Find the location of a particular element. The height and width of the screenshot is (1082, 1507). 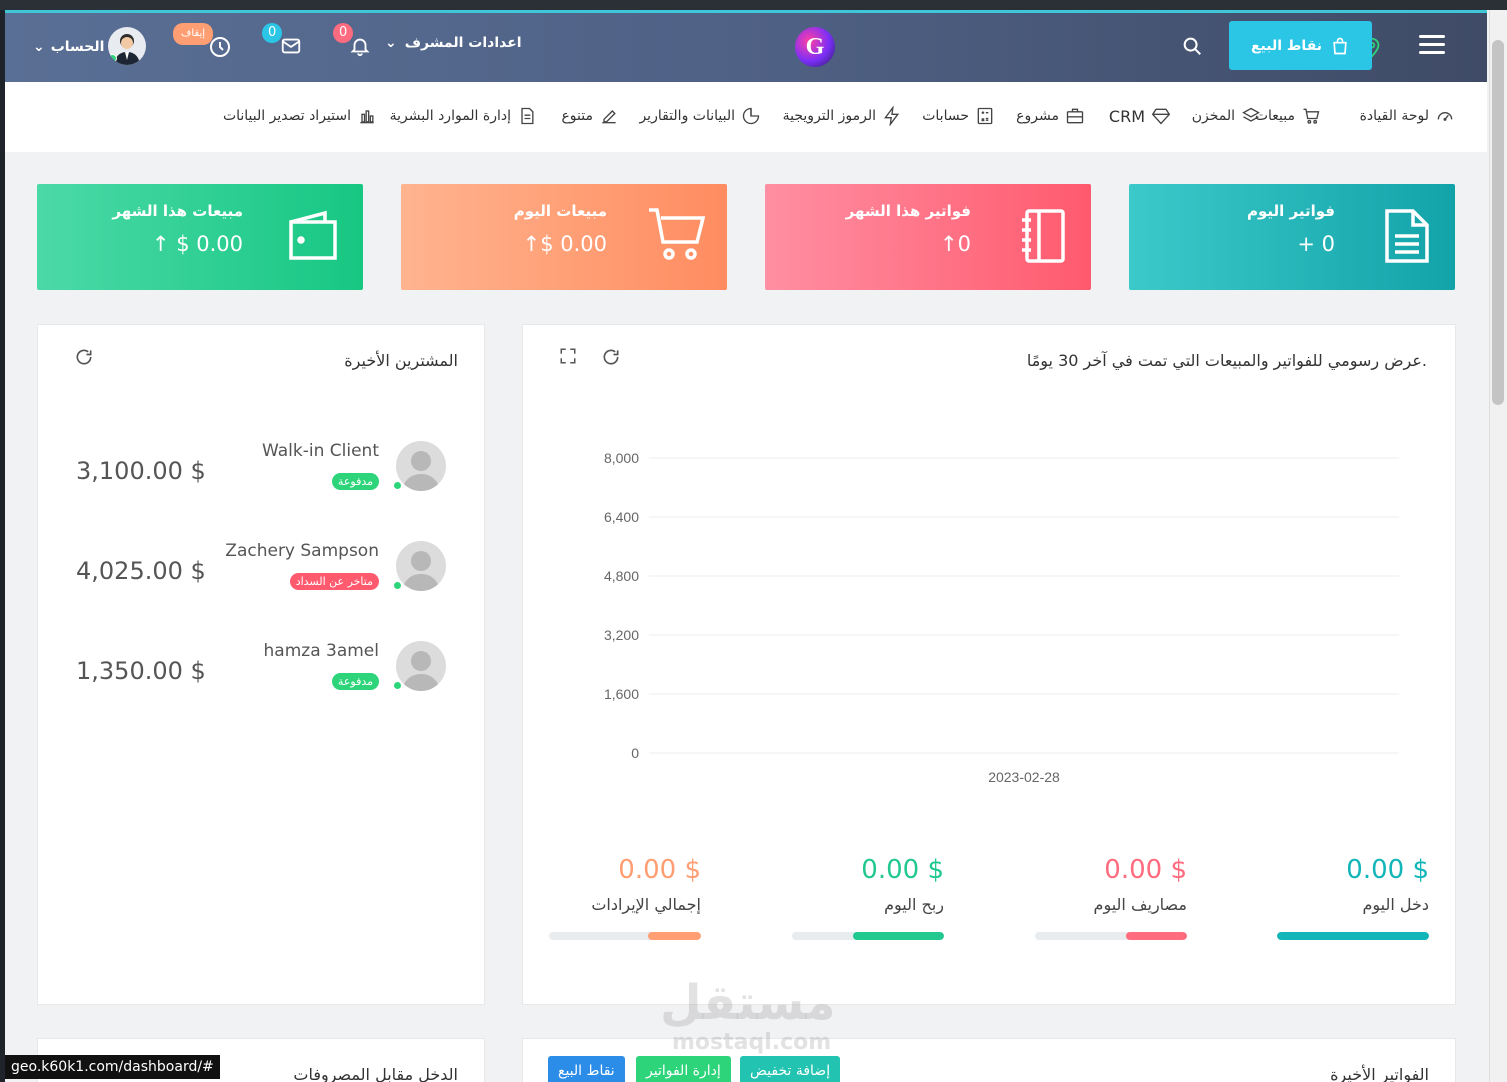

nav-item-project: مشروع is located at coordinates (1050, 116).